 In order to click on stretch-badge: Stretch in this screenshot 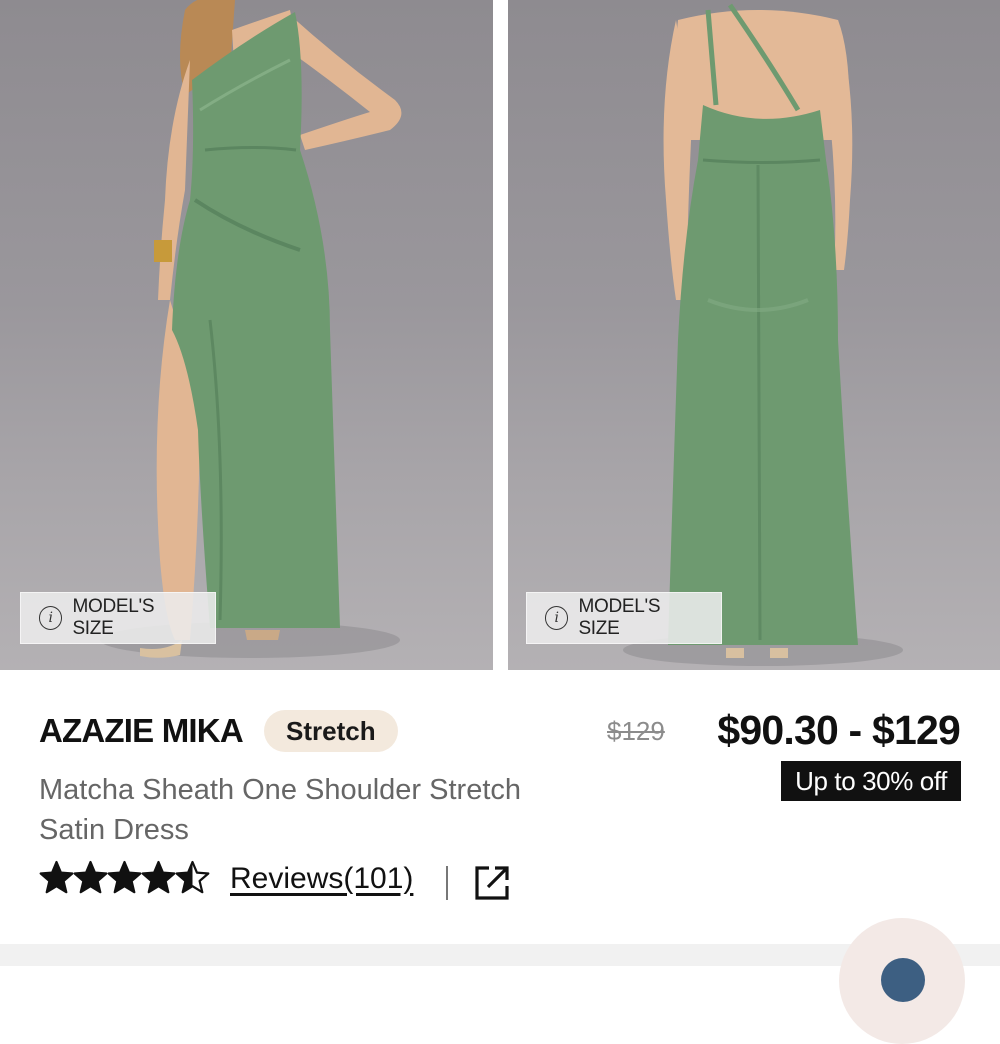, I will do `click(331, 731)`.